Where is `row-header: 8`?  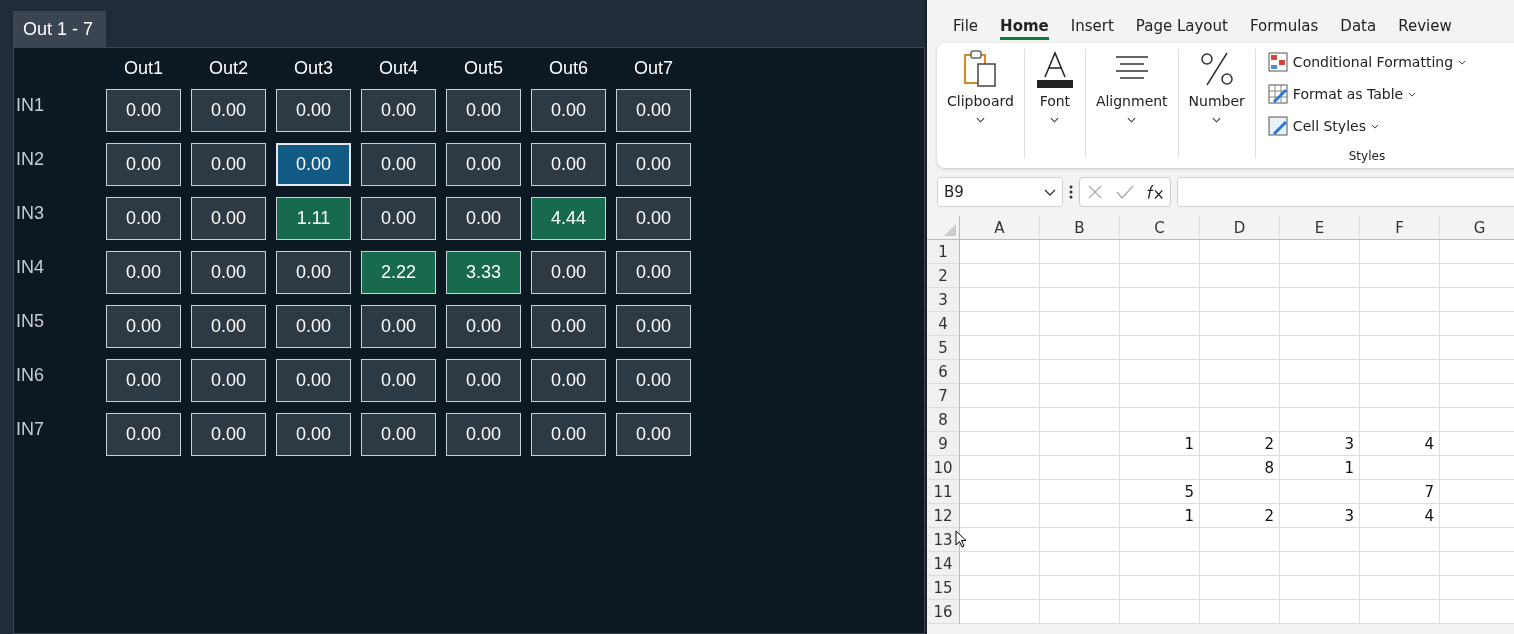
row-header: 8 is located at coordinates (943, 420).